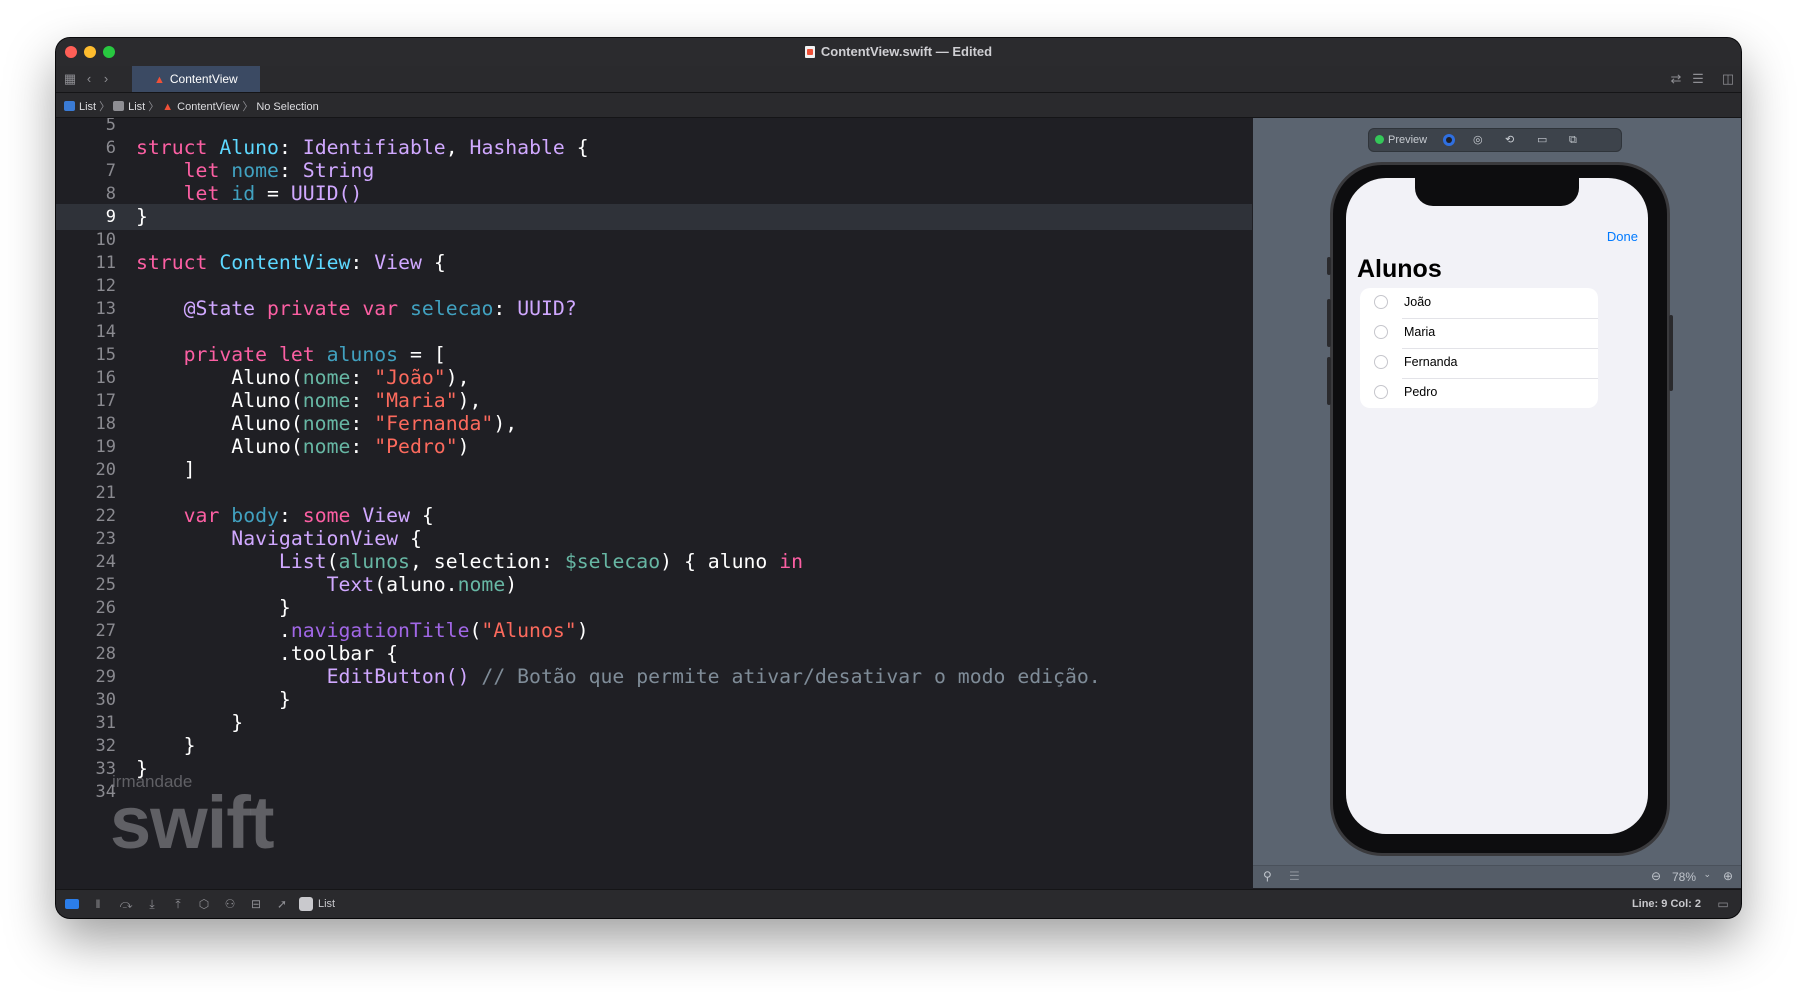 This screenshot has height=992, width=1797. What do you see at coordinates (1329, 266) in the screenshot?
I see `mute-switch` at bounding box center [1329, 266].